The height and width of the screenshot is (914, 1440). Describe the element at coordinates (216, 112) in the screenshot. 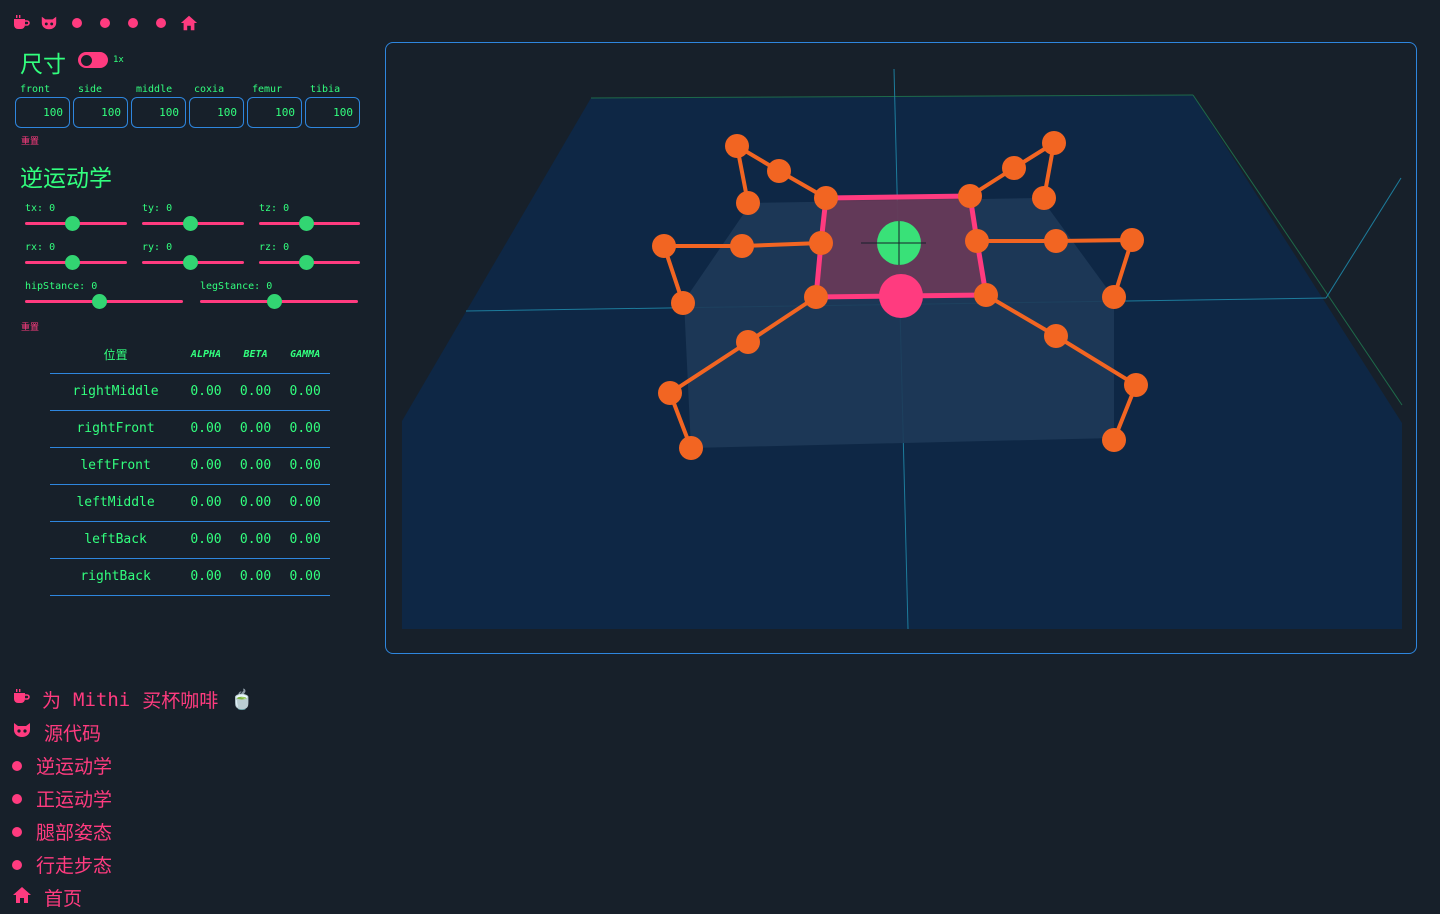

I see `coxia-input: 100` at that location.